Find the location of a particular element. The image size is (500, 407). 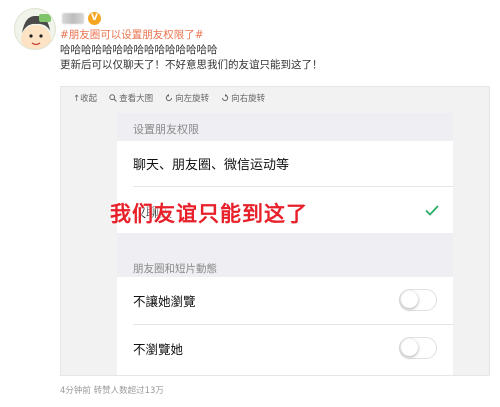

view-large-button: 查看大图 is located at coordinates (131, 98).